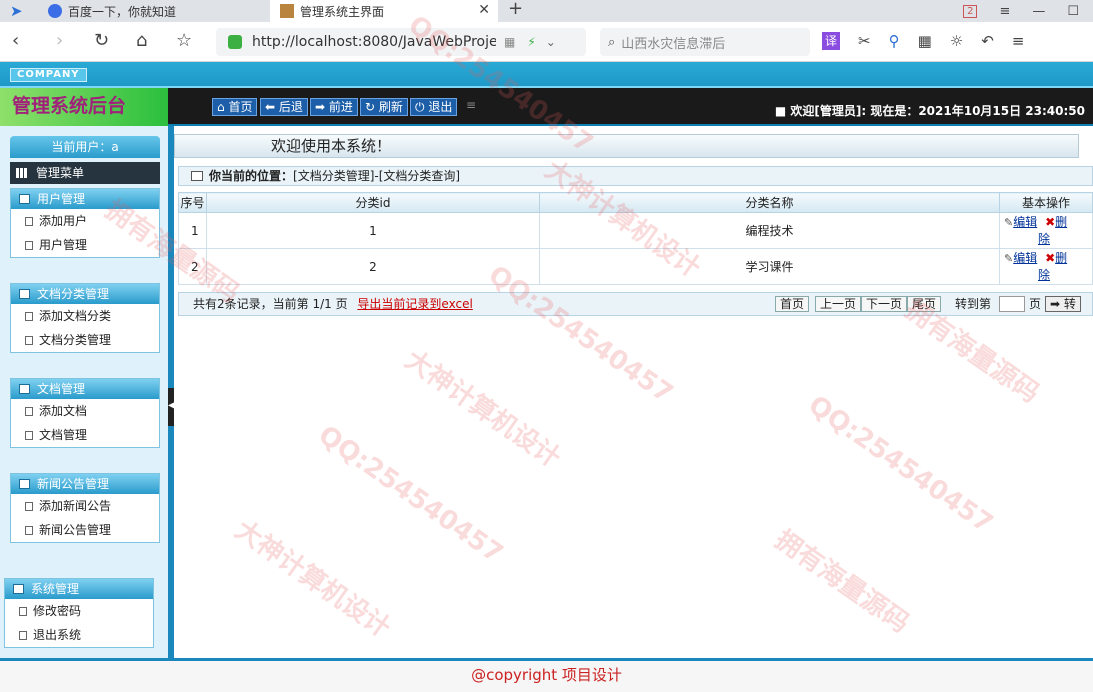  I want to click on new-tab-icon: +, so click(515, 9).